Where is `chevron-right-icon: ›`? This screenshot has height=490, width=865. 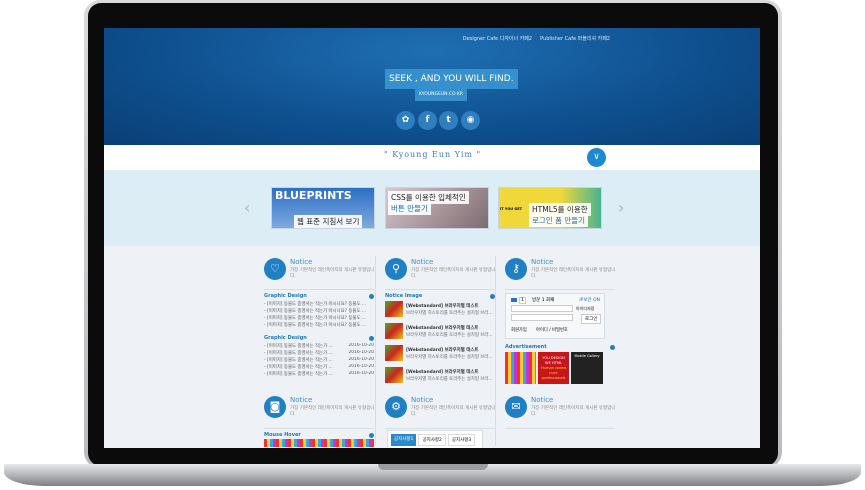 chevron-right-icon: › is located at coordinates (621, 207).